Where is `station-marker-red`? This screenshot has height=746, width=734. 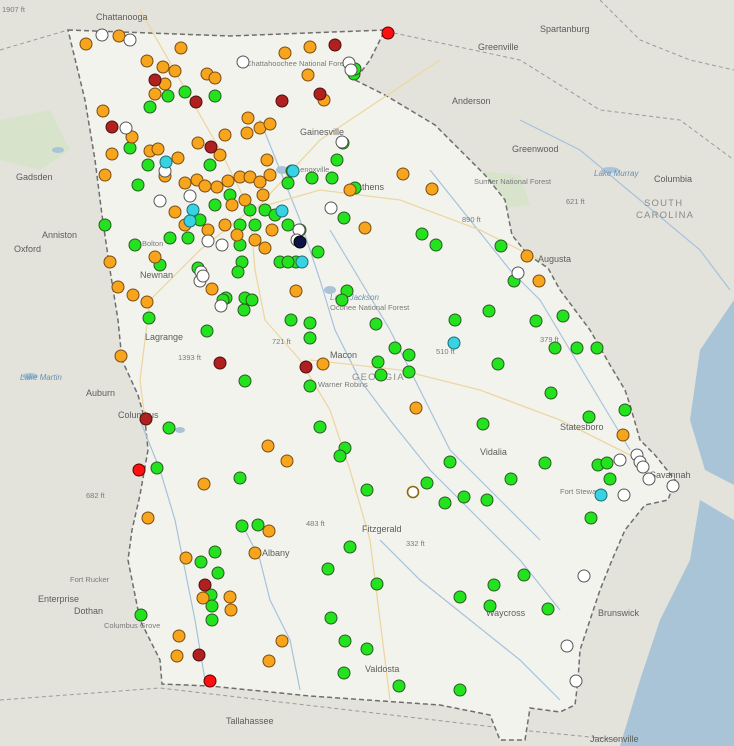 station-marker-red is located at coordinates (388, 33).